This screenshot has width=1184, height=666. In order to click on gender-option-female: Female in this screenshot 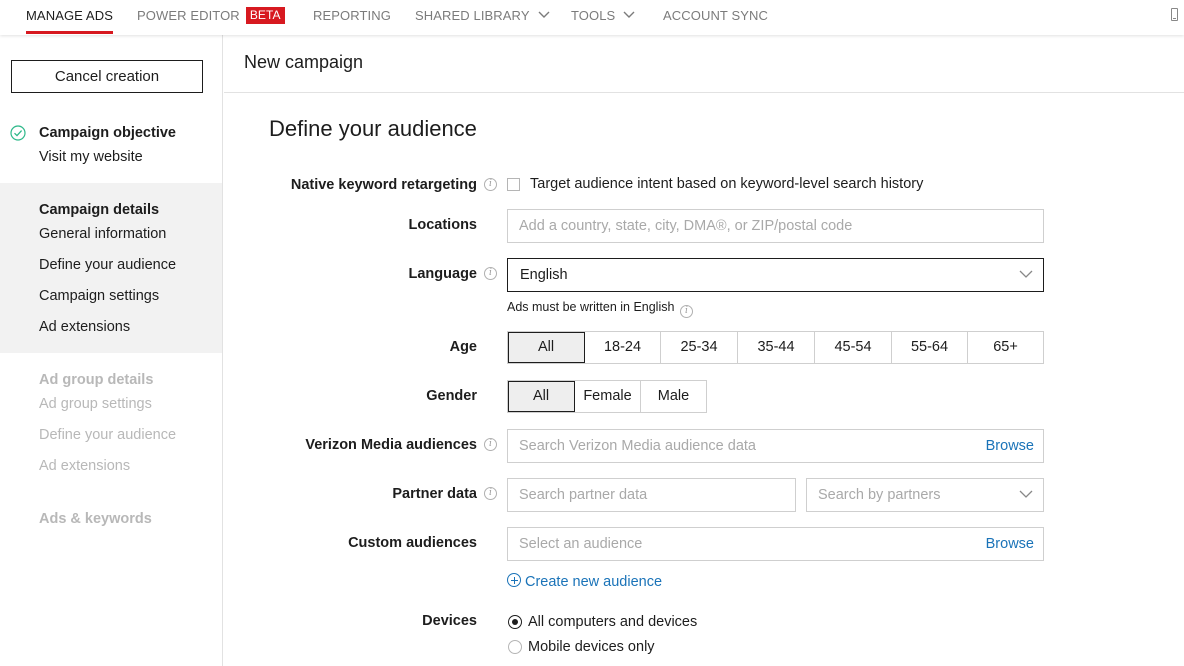, I will do `click(608, 396)`.